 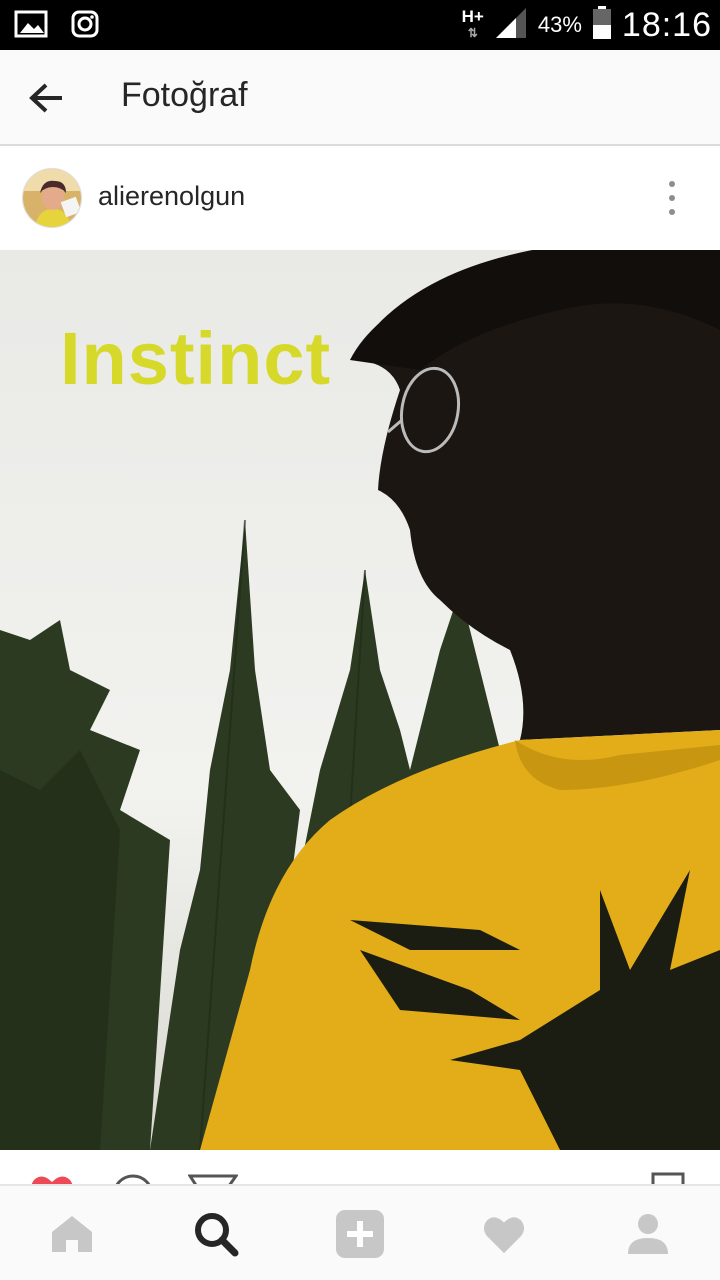 What do you see at coordinates (559, 24) in the screenshot?
I see `battery-percent: 43%` at bounding box center [559, 24].